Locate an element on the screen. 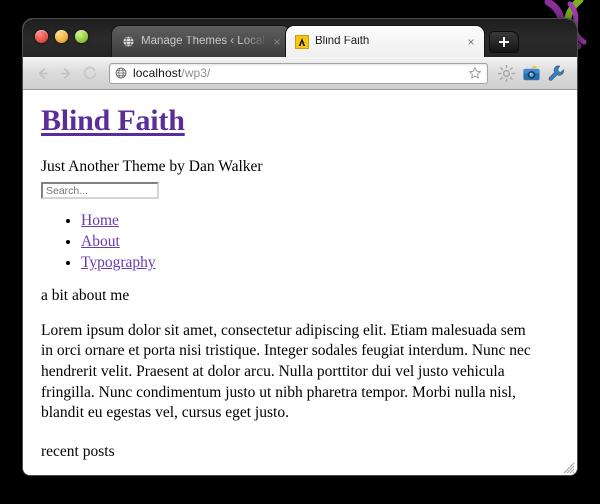 The width and height of the screenshot is (600, 504). browser-toolbar: localhost/wp3/ is located at coordinates (300, 73).